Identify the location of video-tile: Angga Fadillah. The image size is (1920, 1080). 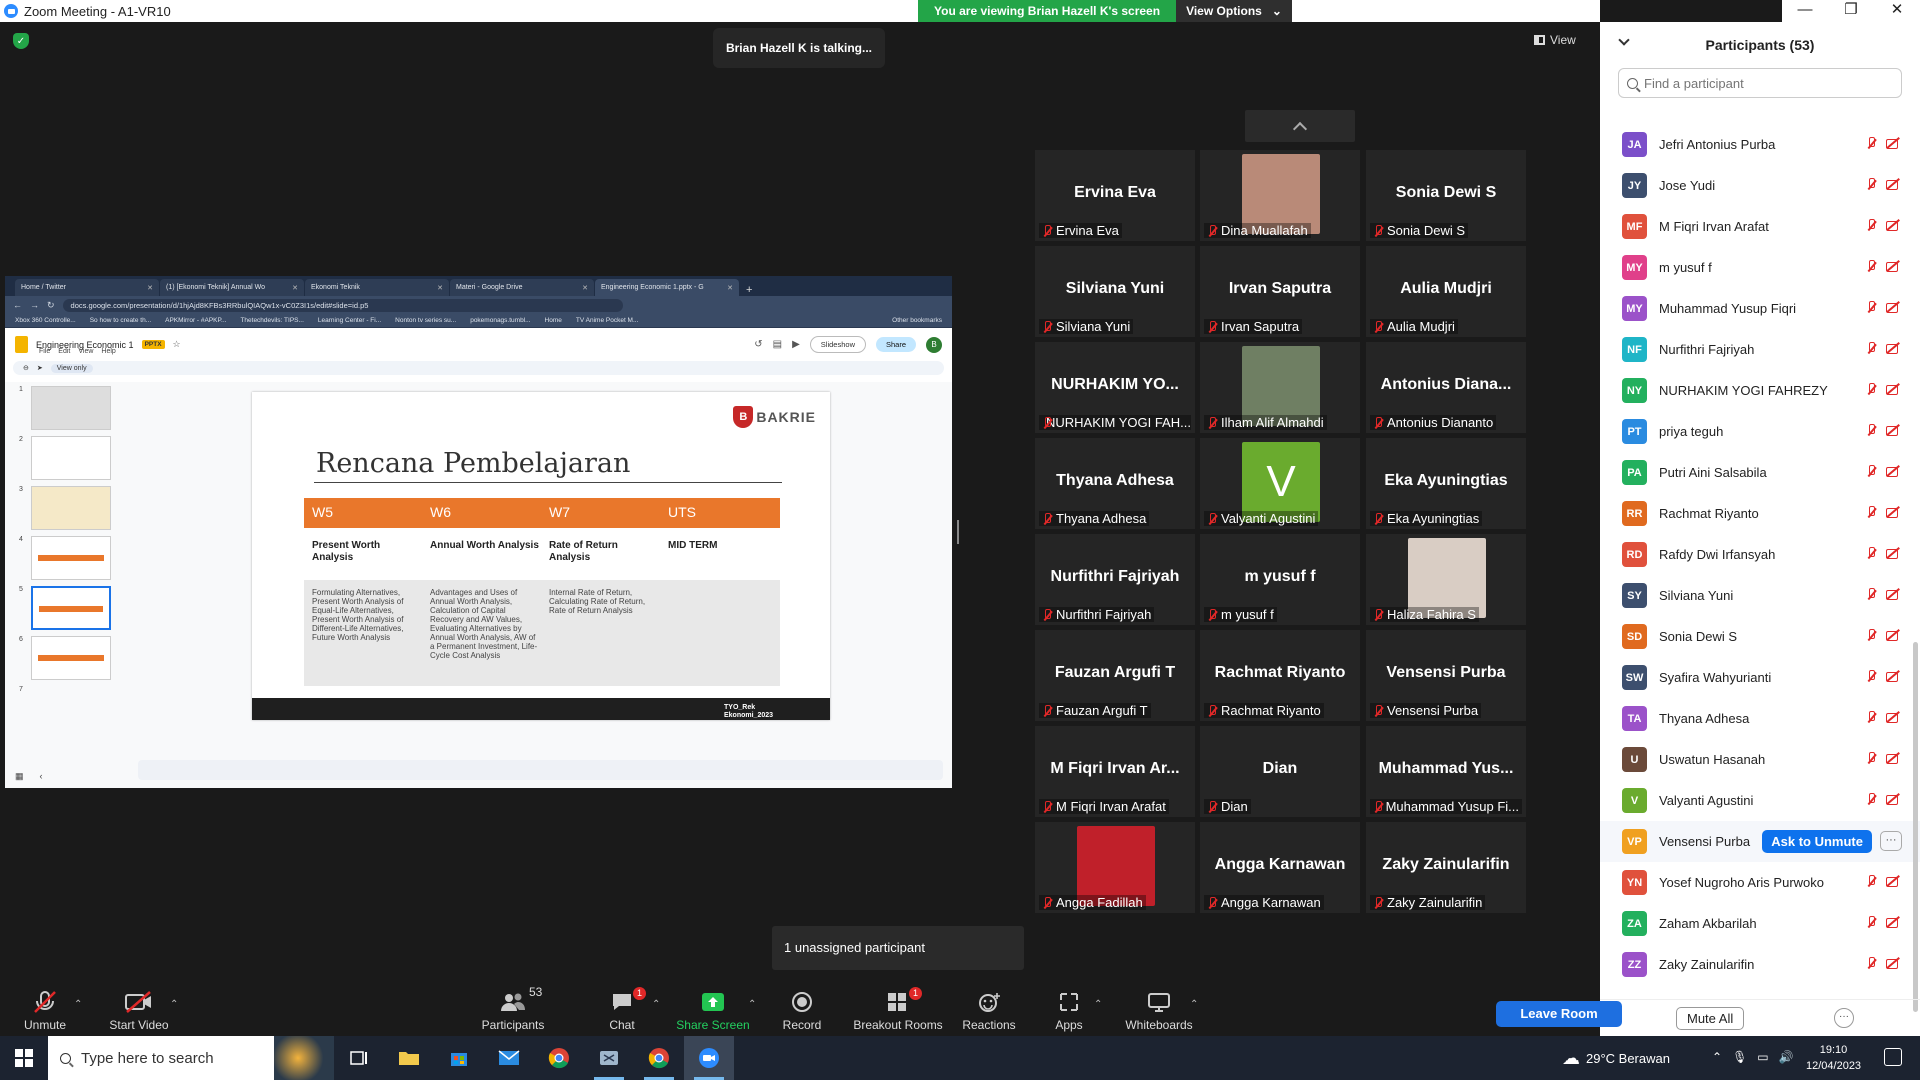
(1115, 867).